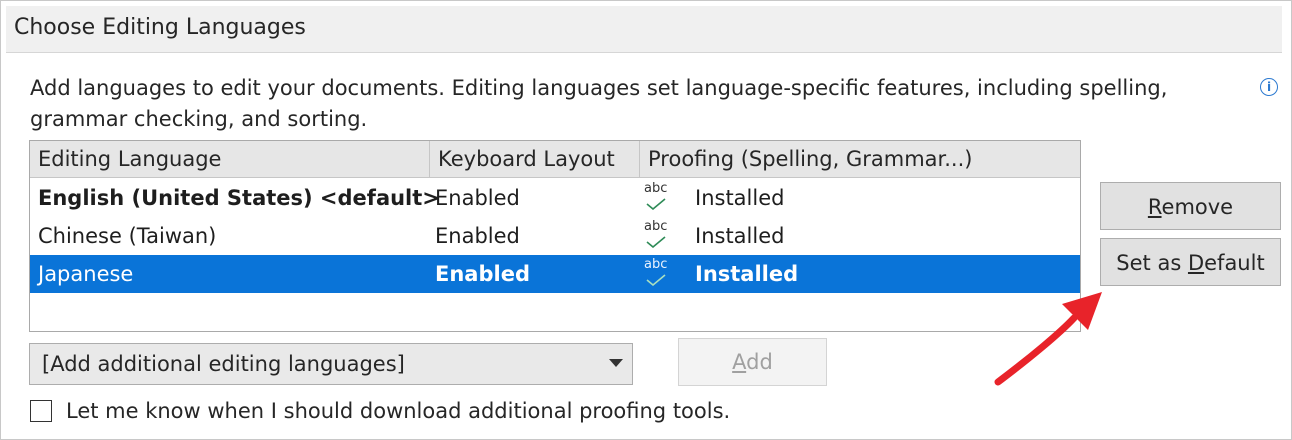 The height and width of the screenshot is (440, 1292). What do you see at coordinates (1190, 262) in the screenshot?
I see `set-as-default-button: Set as Default` at bounding box center [1190, 262].